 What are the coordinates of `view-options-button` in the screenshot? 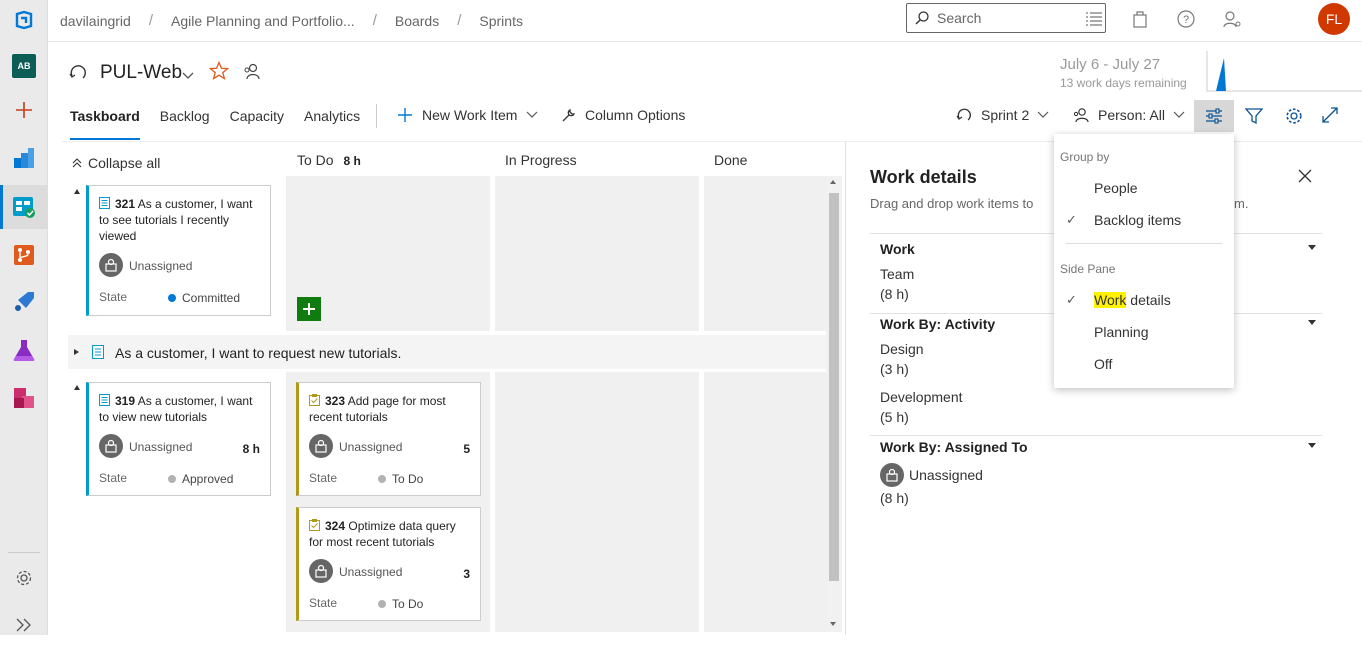 It's located at (1214, 116).